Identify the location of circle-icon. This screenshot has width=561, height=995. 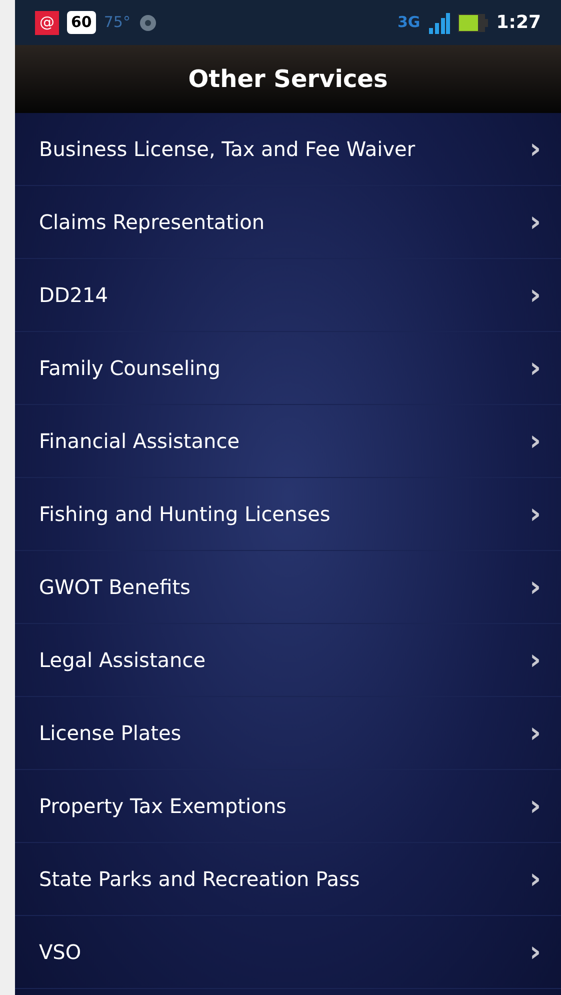
(148, 22).